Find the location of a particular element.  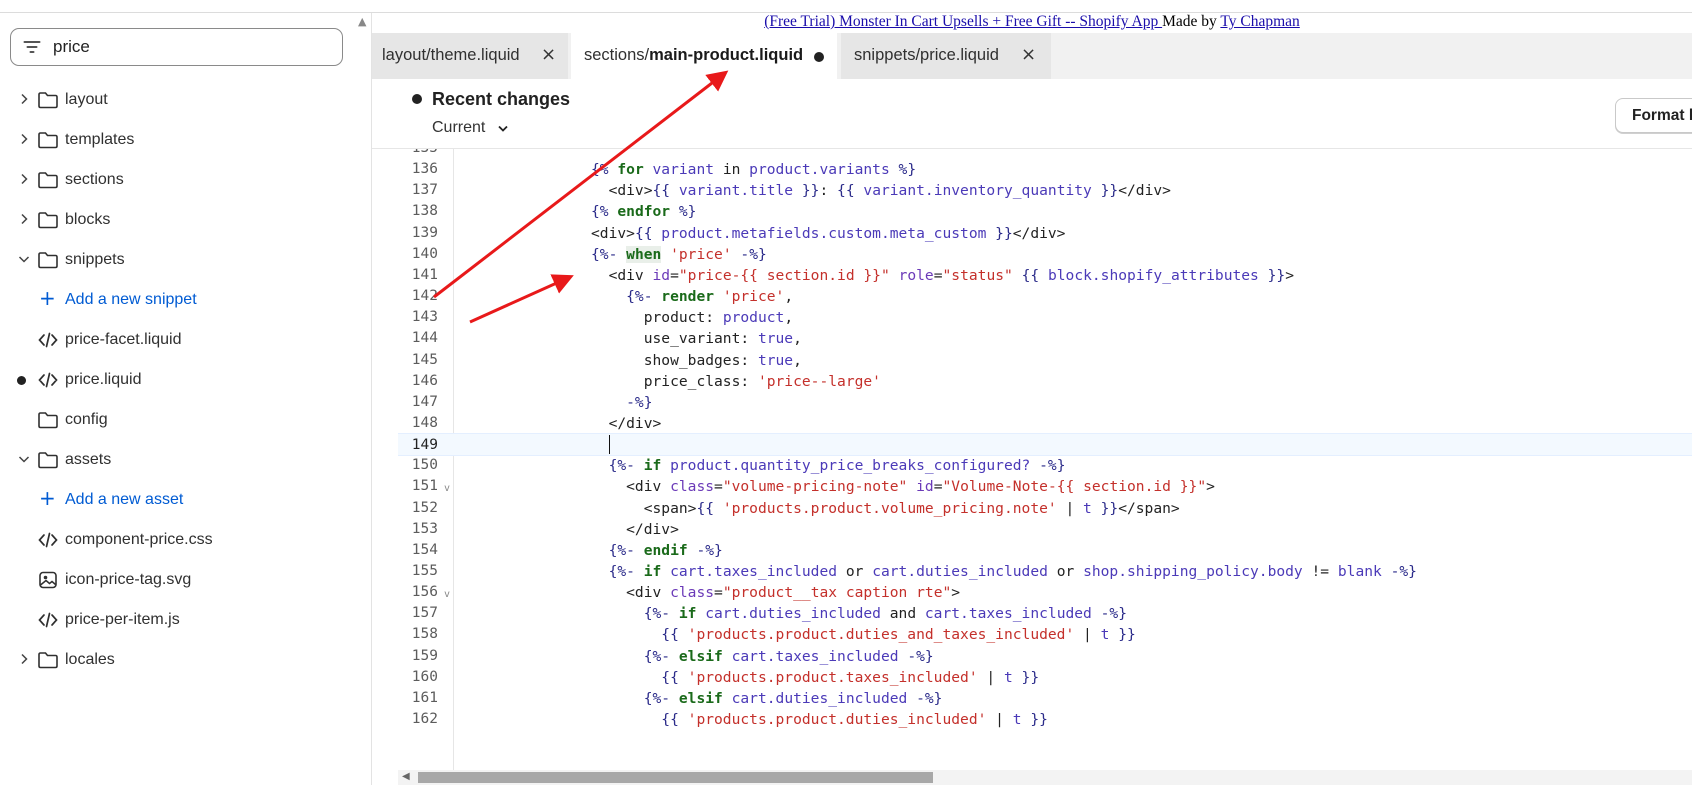

line-number: 152 is located at coordinates (424, 507).